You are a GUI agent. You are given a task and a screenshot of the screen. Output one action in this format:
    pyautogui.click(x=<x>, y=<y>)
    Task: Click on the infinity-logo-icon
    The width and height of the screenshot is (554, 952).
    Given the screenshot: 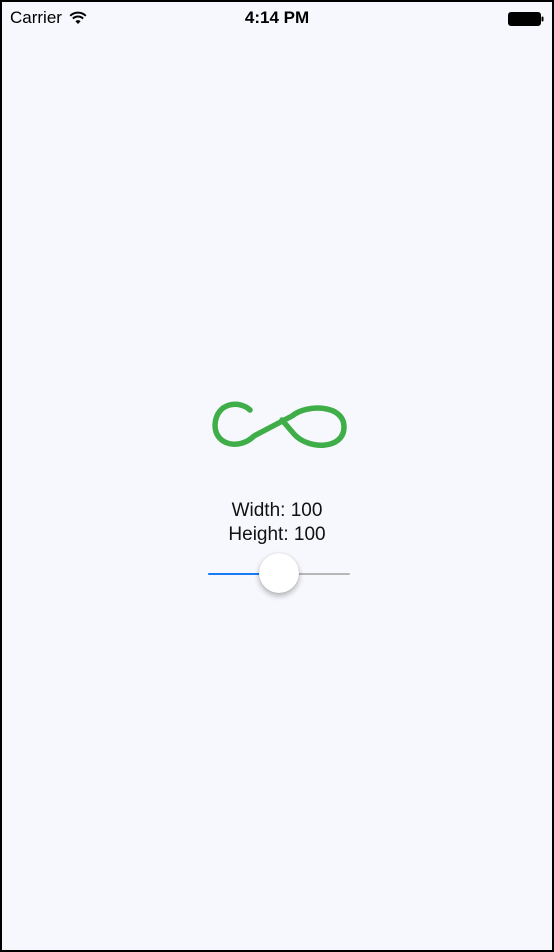 What is the action you would take?
    pyautogui.click(x=279, y=424)
    